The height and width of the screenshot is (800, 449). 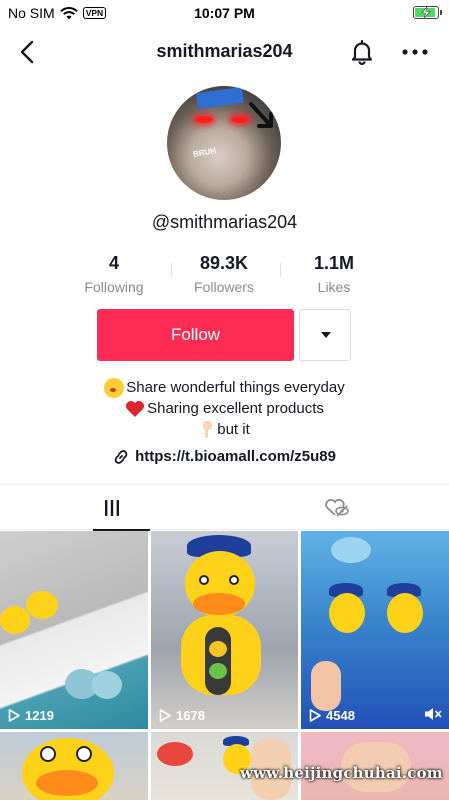 What do you see at coordinates (334, 274) in the screenshot?
I see `stat-likes: 1.1M Likes` at bounding box center [334, 274].